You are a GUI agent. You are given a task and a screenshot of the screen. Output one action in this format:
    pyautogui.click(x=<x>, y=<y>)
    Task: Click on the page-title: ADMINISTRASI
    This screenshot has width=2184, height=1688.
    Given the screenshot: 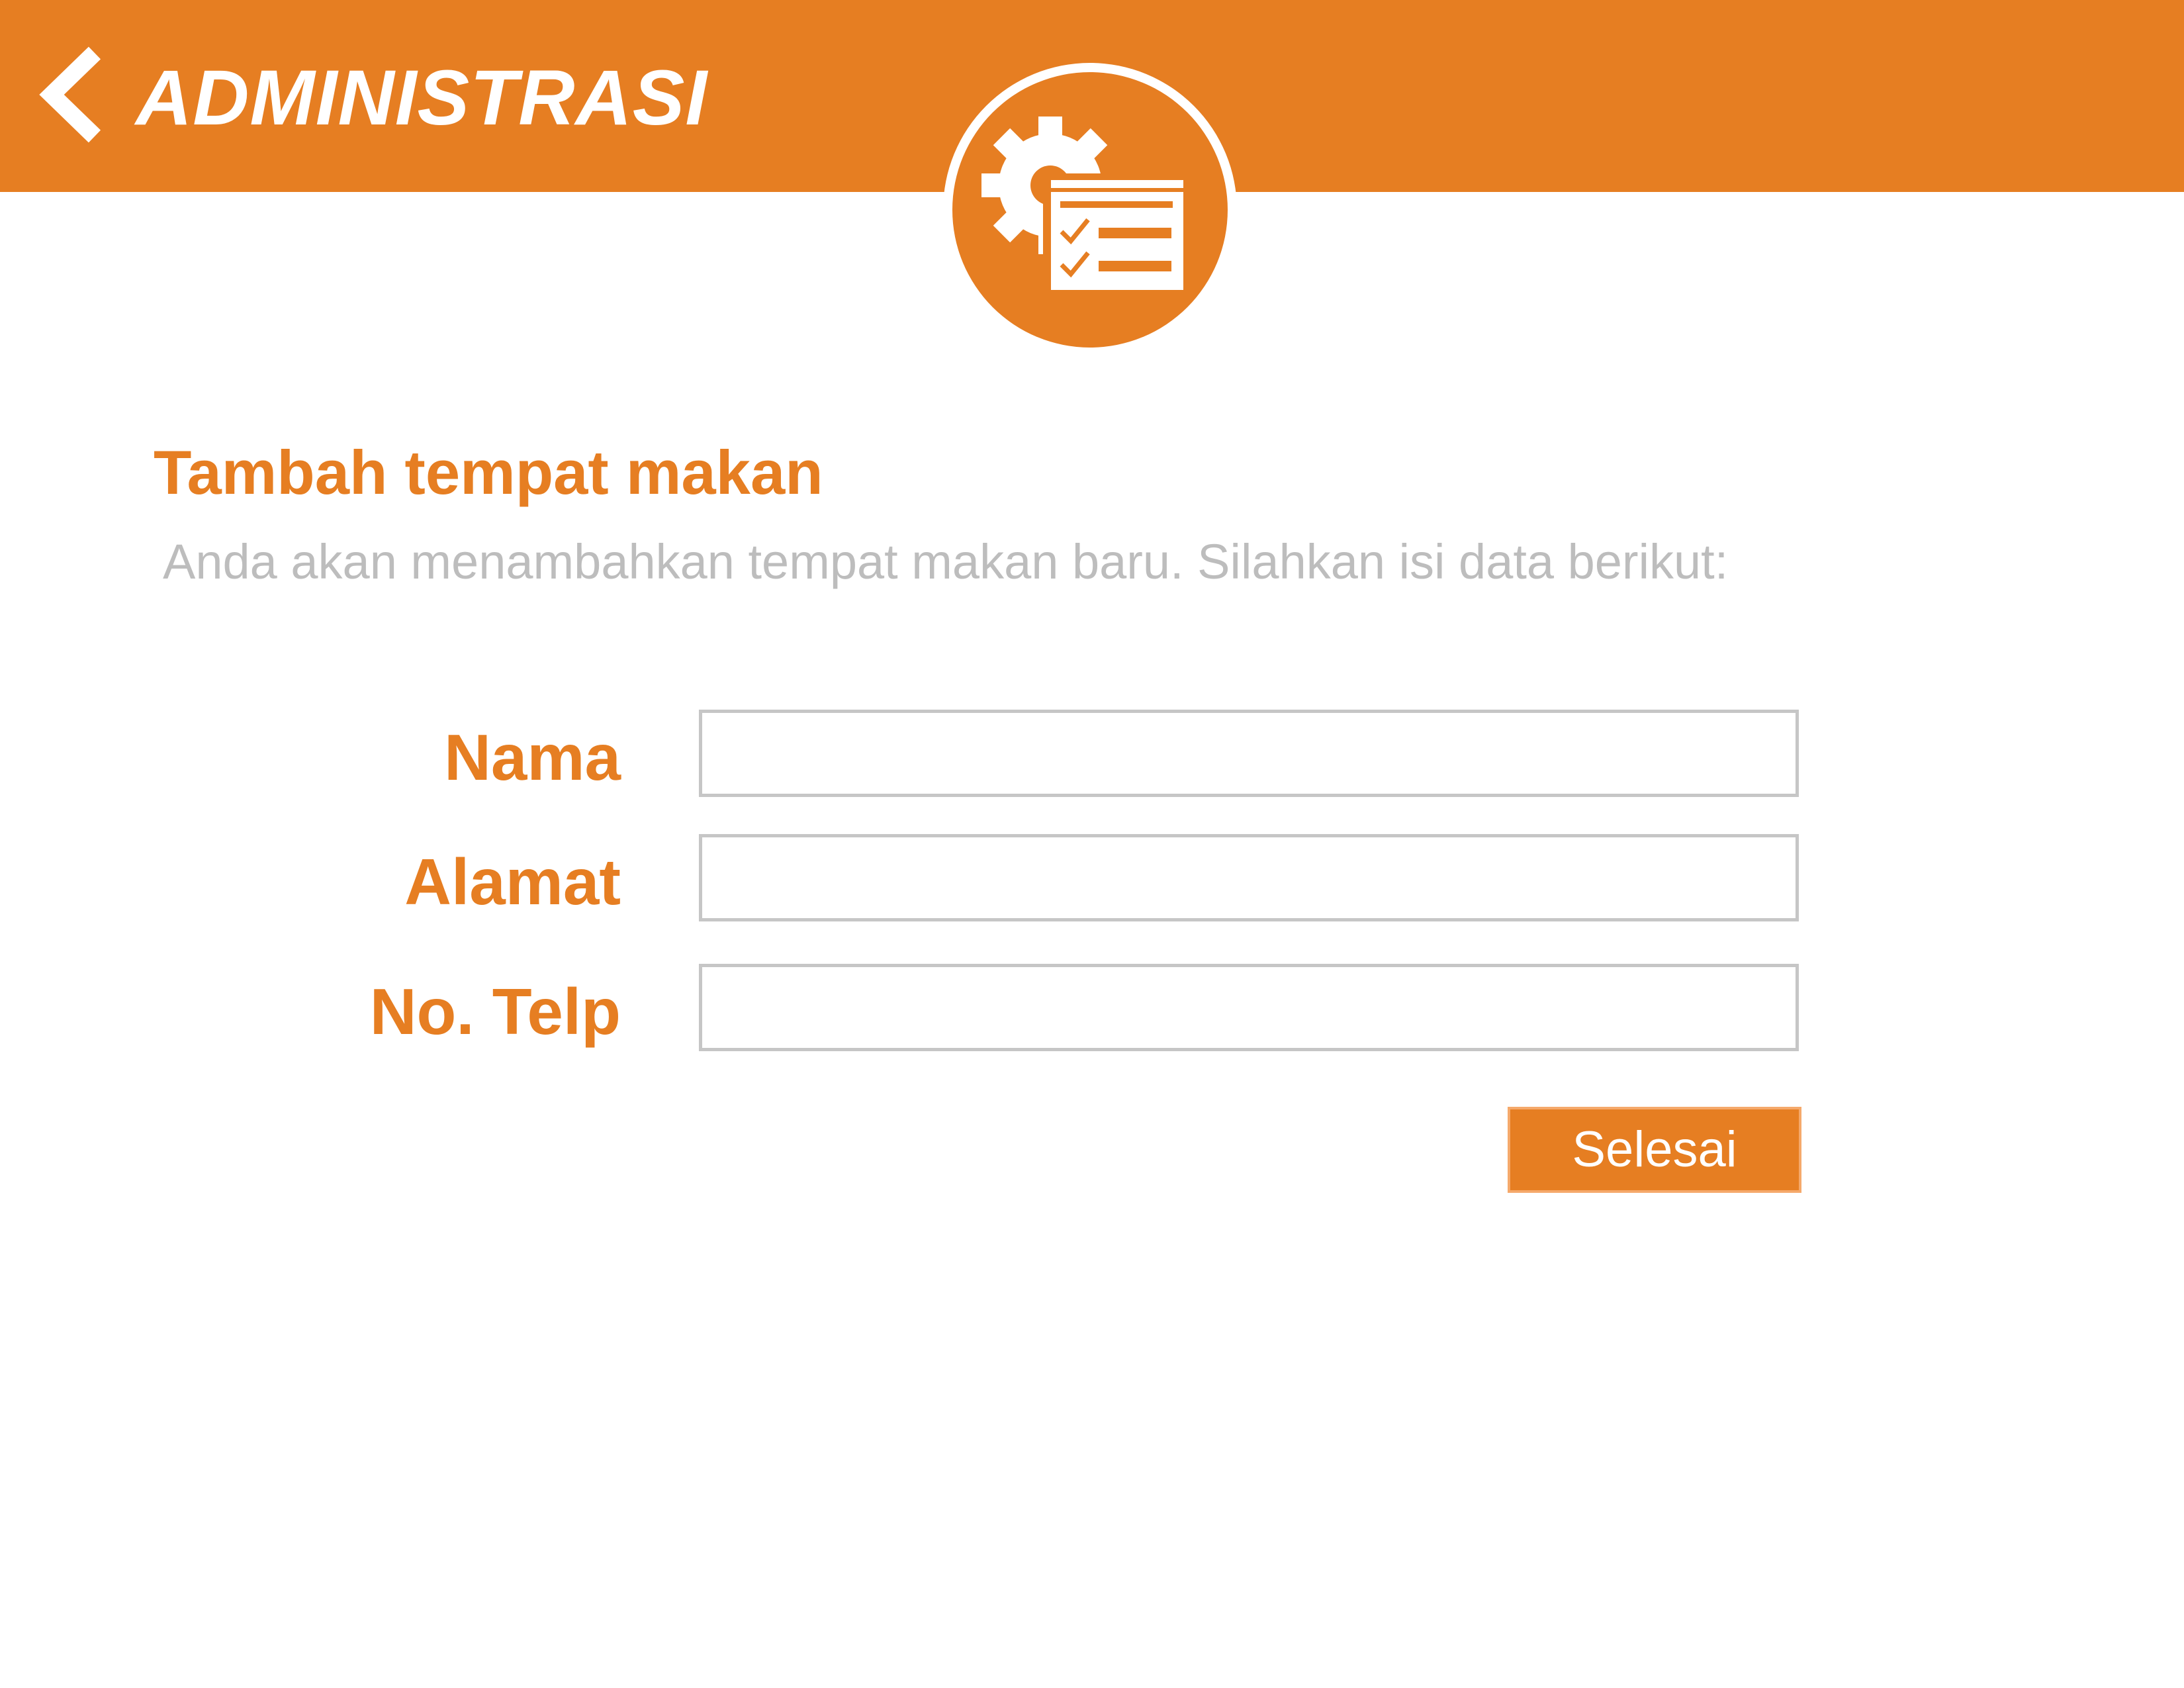 What is the action you would take?
    pyautogui.click(x=422, y=98)
    